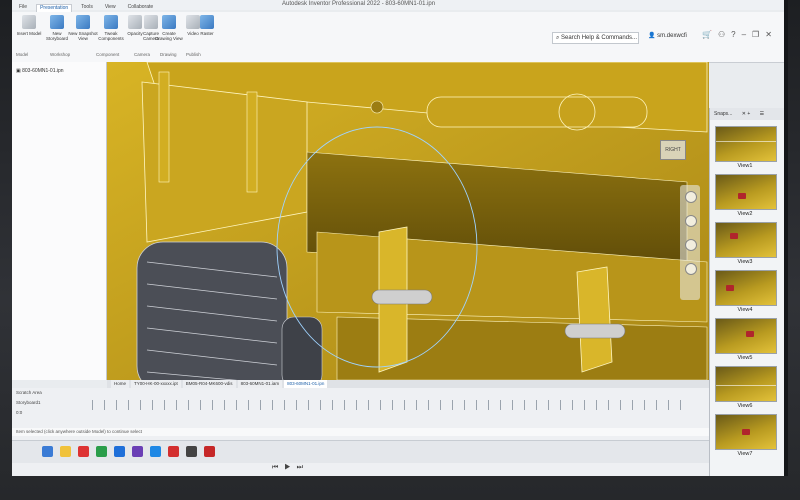 The width and height of the screenshot is (800, 500). I want to click on tab-file: File, so click(23, 8).